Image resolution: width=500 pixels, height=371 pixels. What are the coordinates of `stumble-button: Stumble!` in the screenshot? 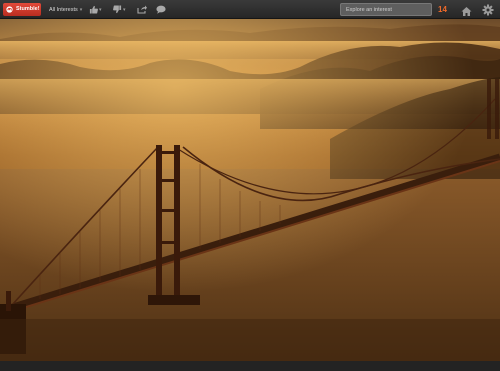 It's located at (22, 9).